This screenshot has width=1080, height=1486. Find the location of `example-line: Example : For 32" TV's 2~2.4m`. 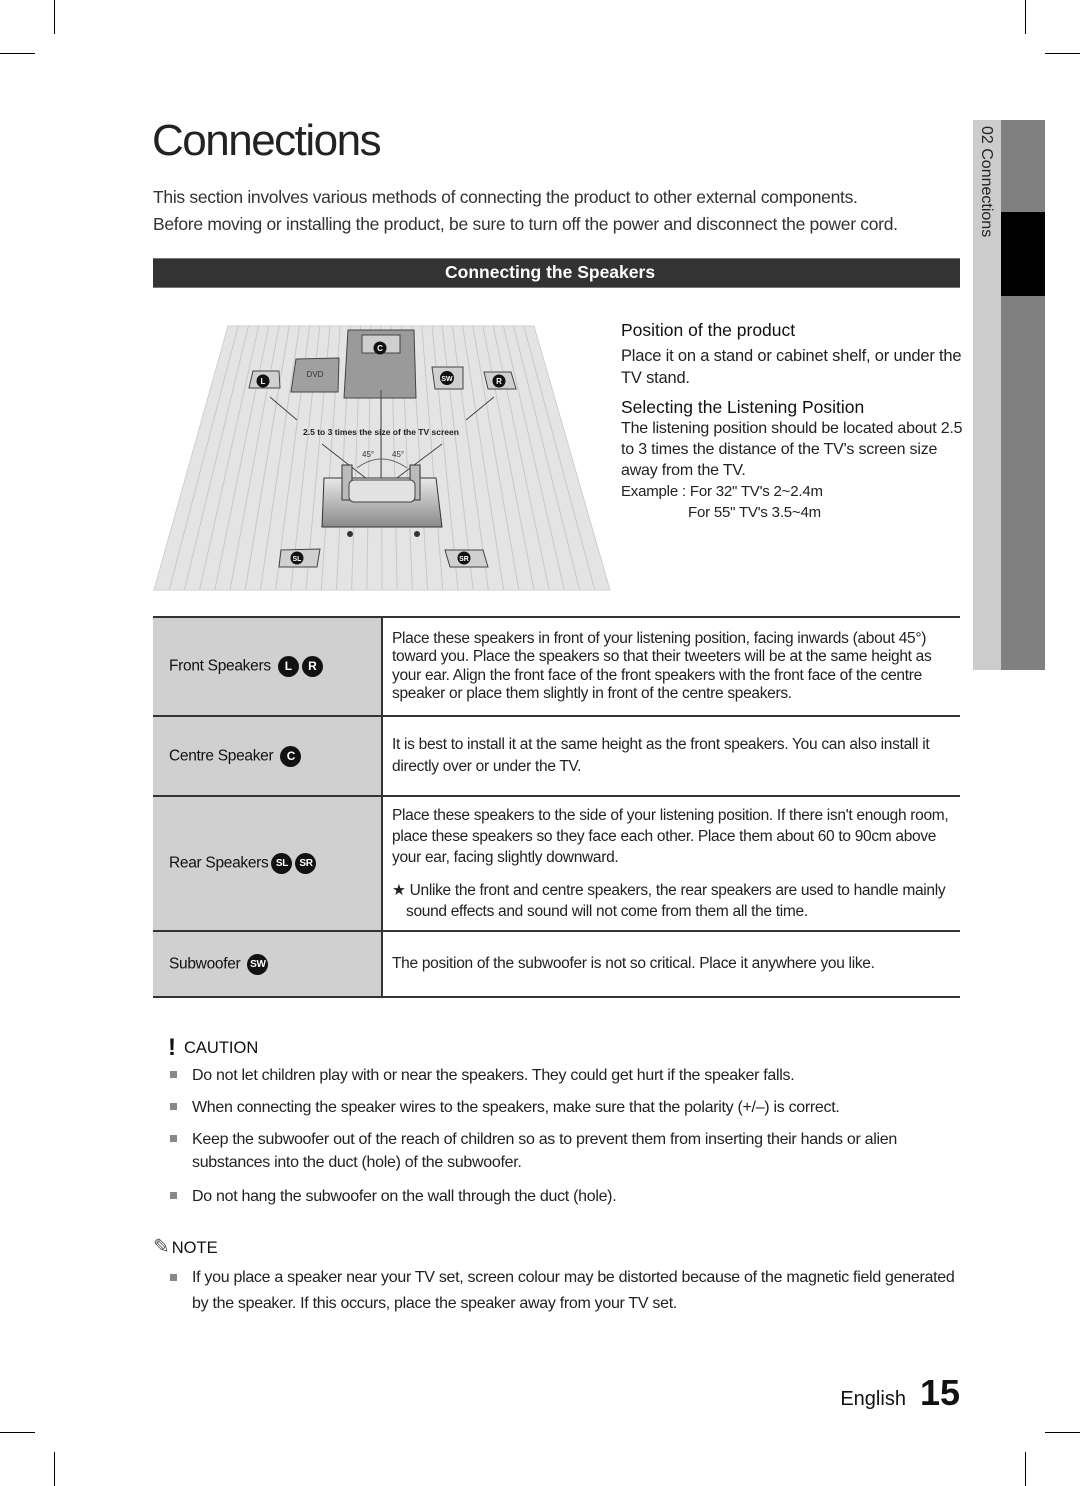

example-line: Example : For 32" TV's 2~2.4m is located at coordinates (722, 491).